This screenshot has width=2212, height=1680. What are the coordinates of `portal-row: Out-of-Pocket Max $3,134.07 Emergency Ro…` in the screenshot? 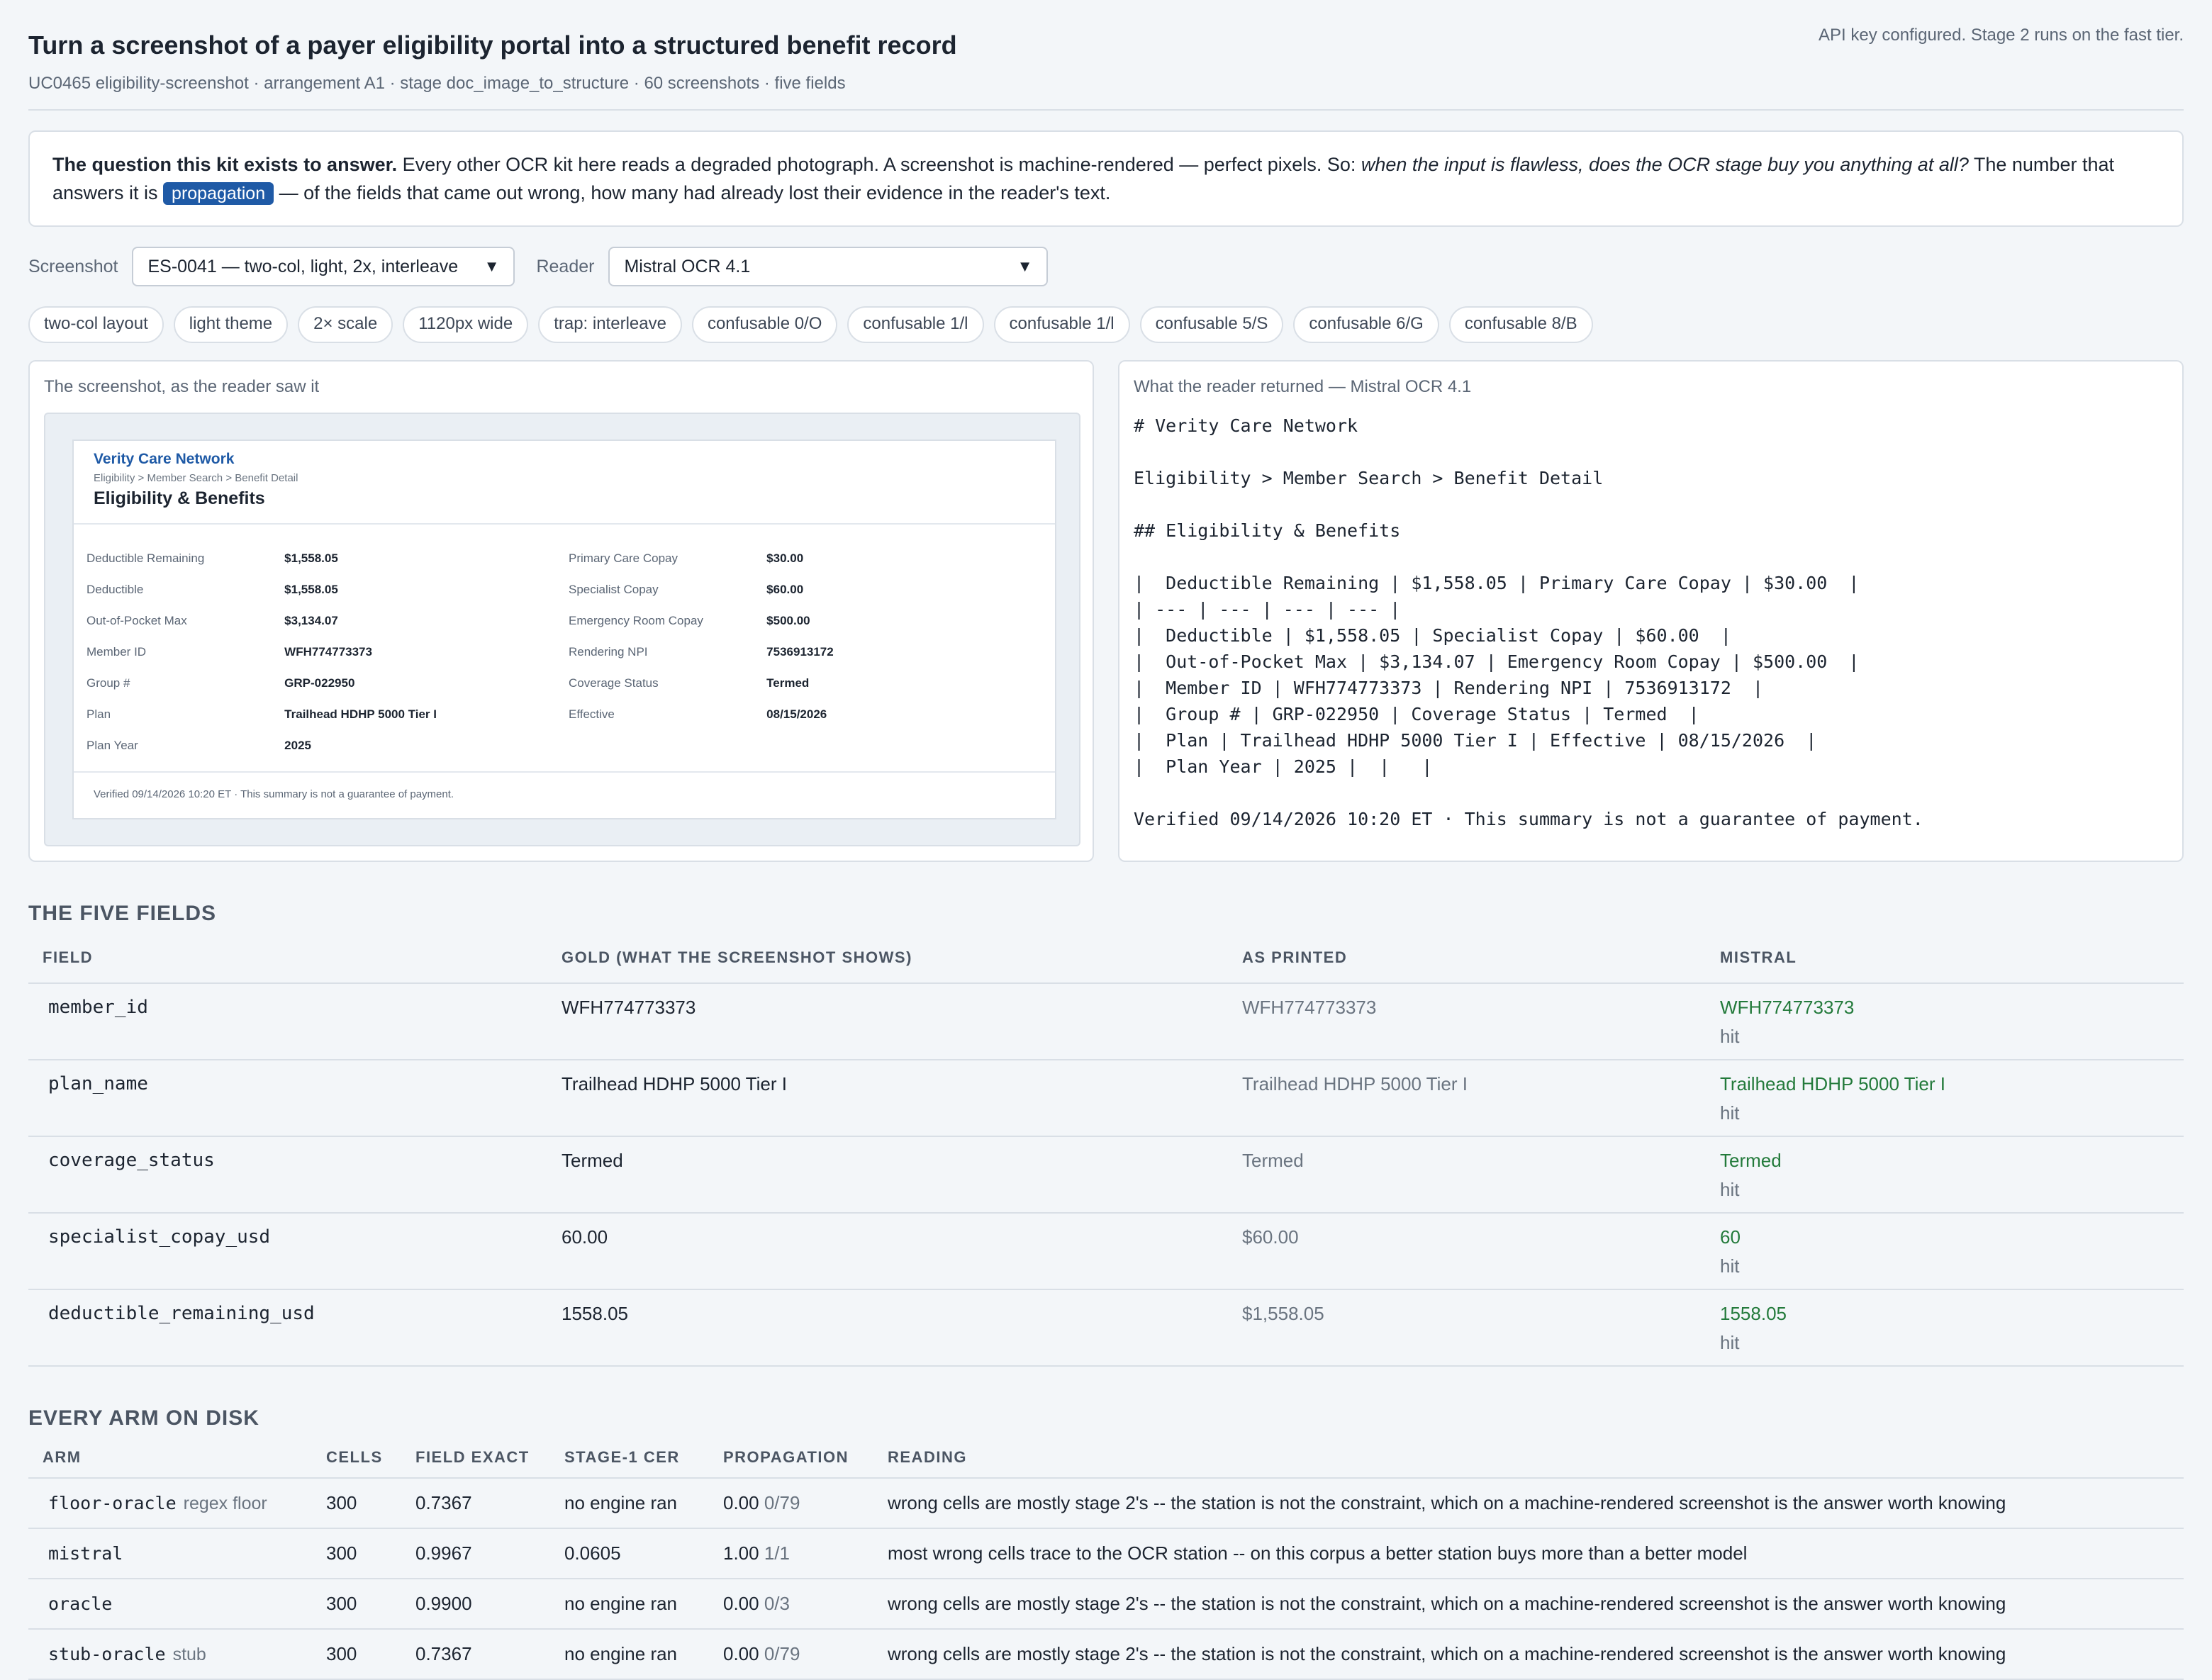 It's located at (568, 621).